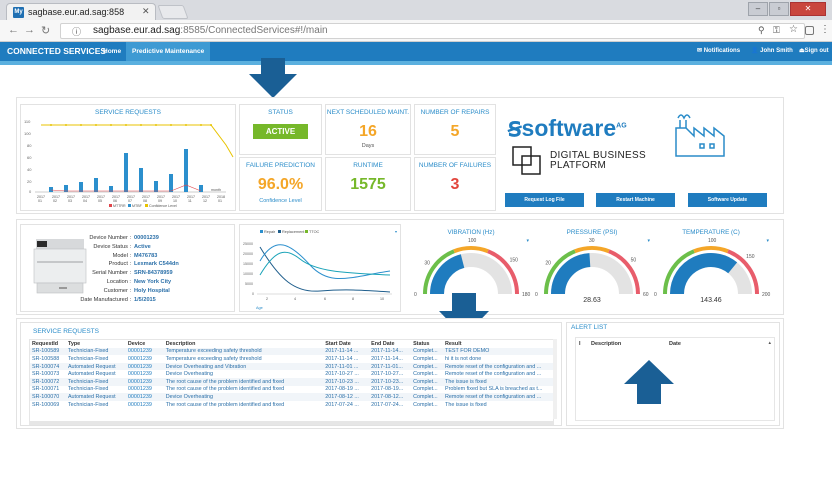 This screenshot has height=480, width=832. Describe the element at coordinates (526, 160) in the screenshot. I see `platform-cube-icon` at that location.